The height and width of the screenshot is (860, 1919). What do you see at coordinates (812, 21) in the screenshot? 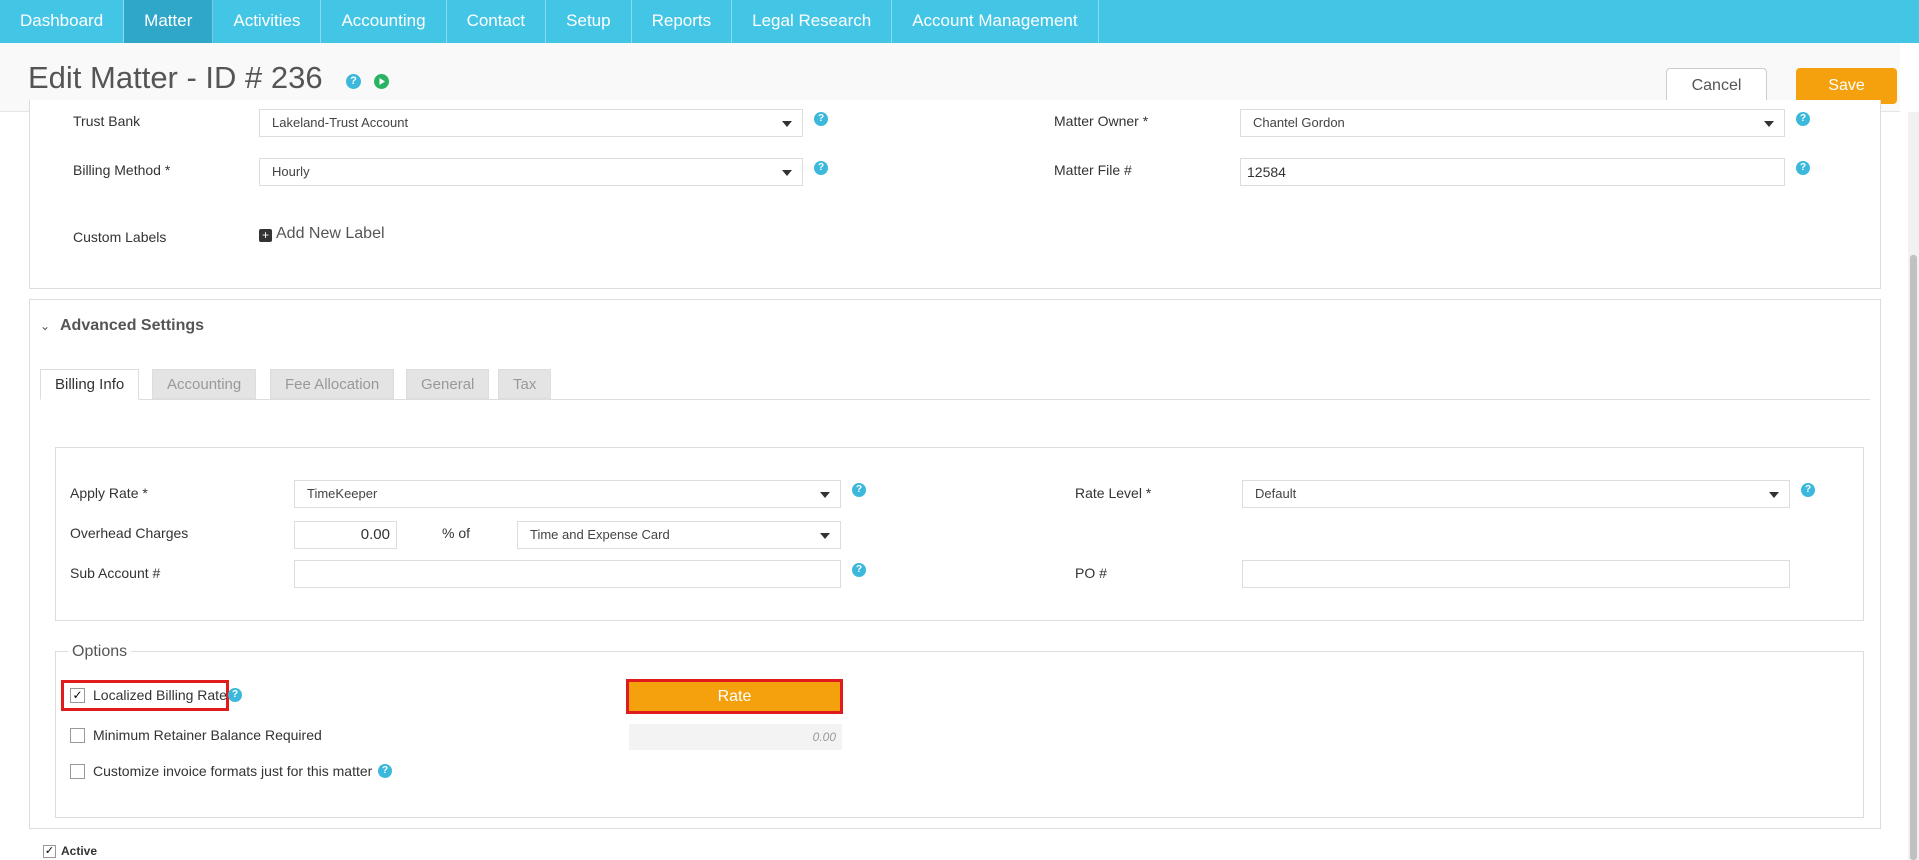
I see `nav-legal-research: Legal Research` at bounding box center [812, 21].